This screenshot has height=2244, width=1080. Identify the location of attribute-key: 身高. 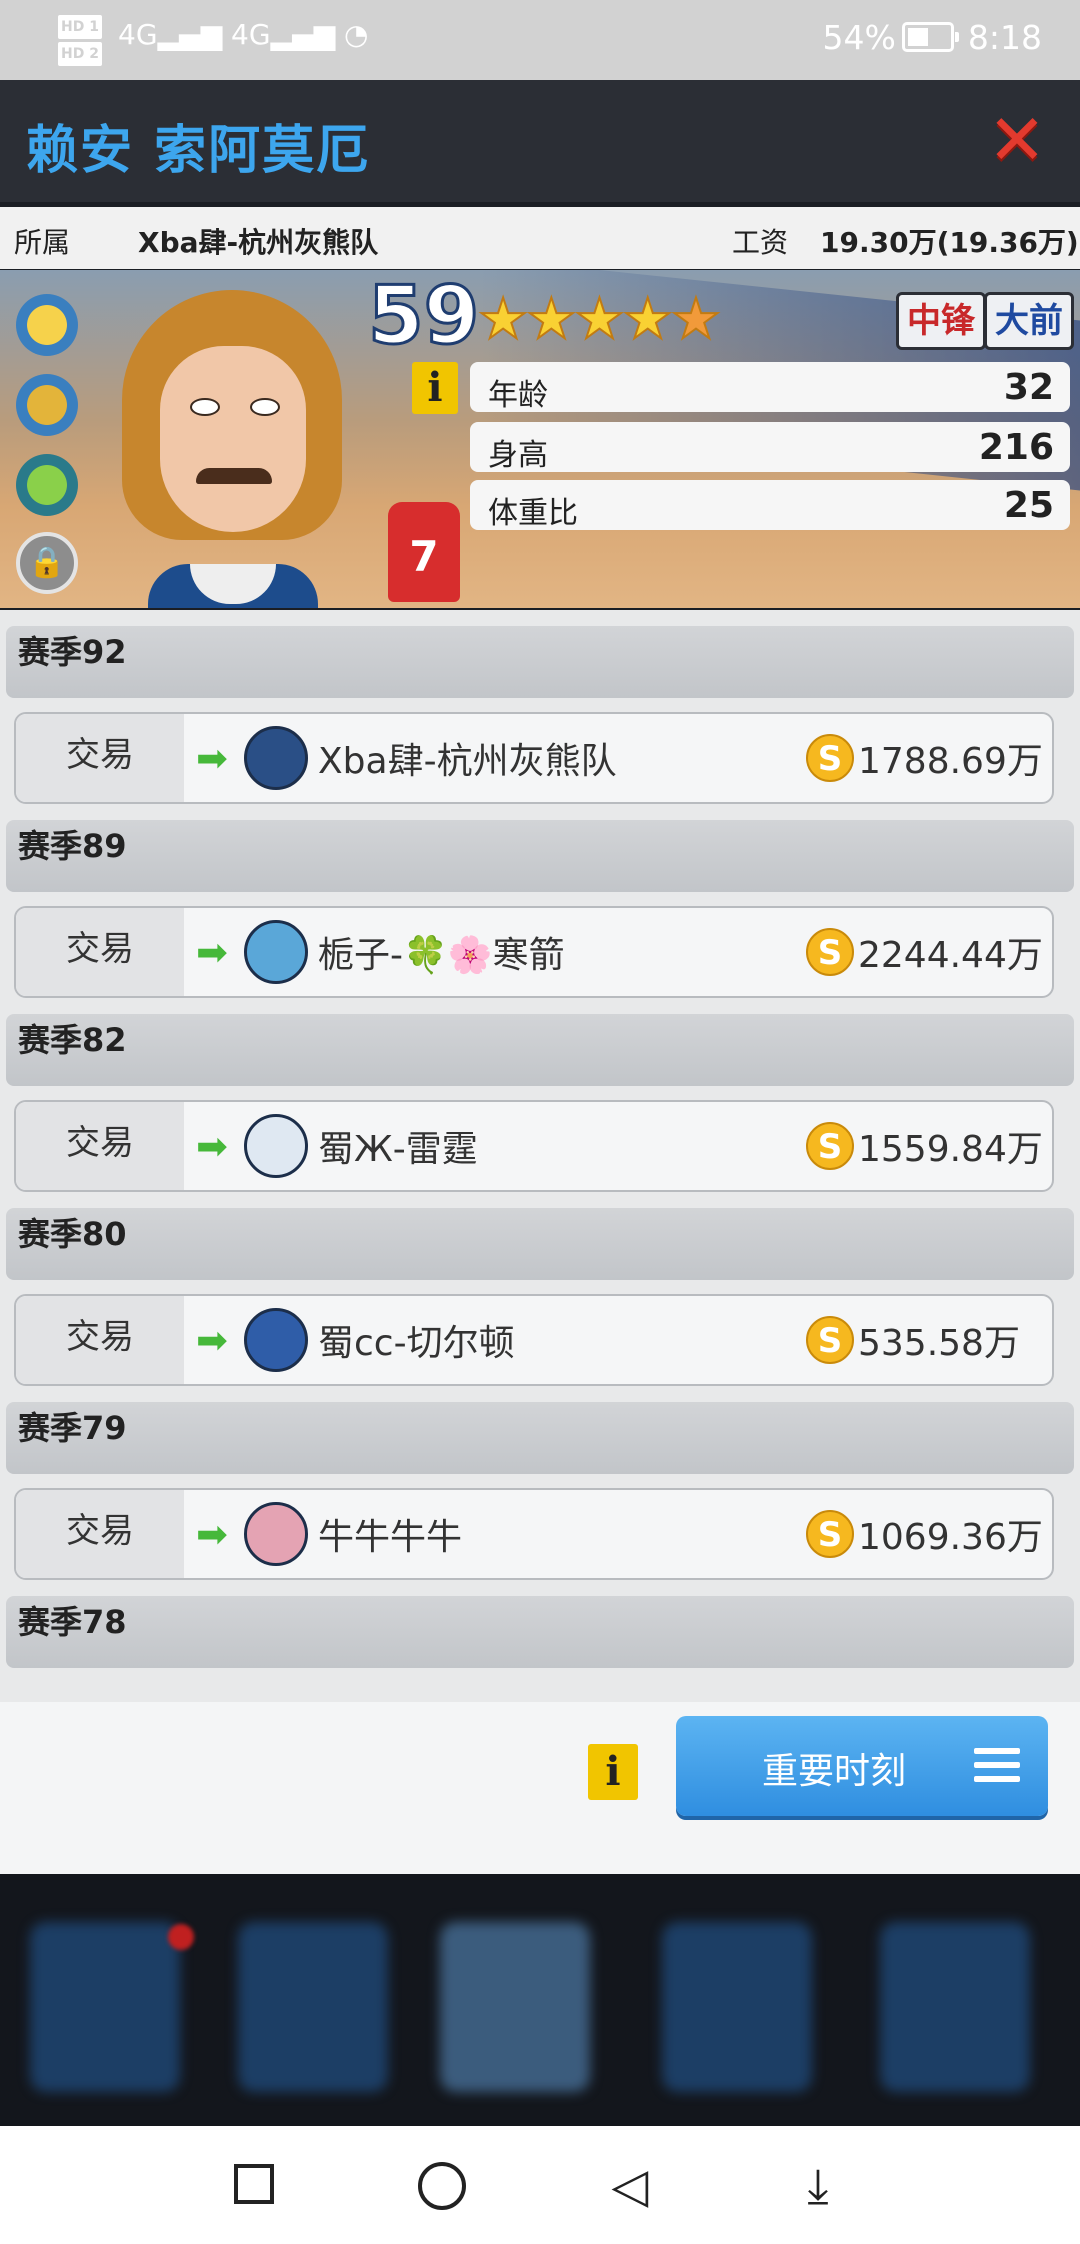
(518, 455).